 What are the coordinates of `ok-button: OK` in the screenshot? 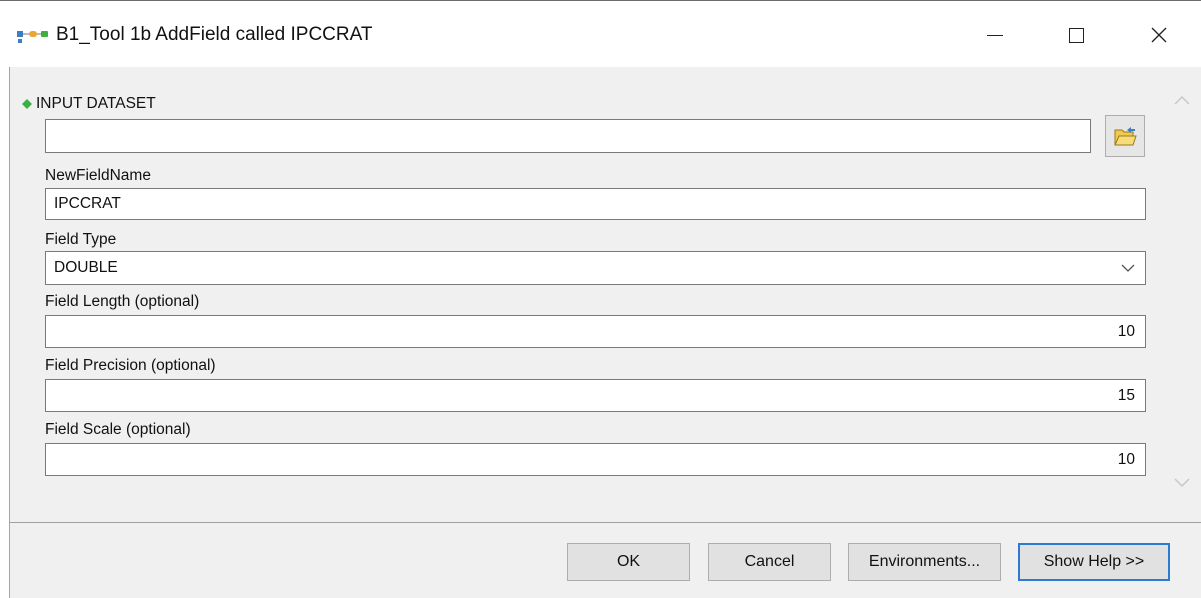 It's located at (628, 562).